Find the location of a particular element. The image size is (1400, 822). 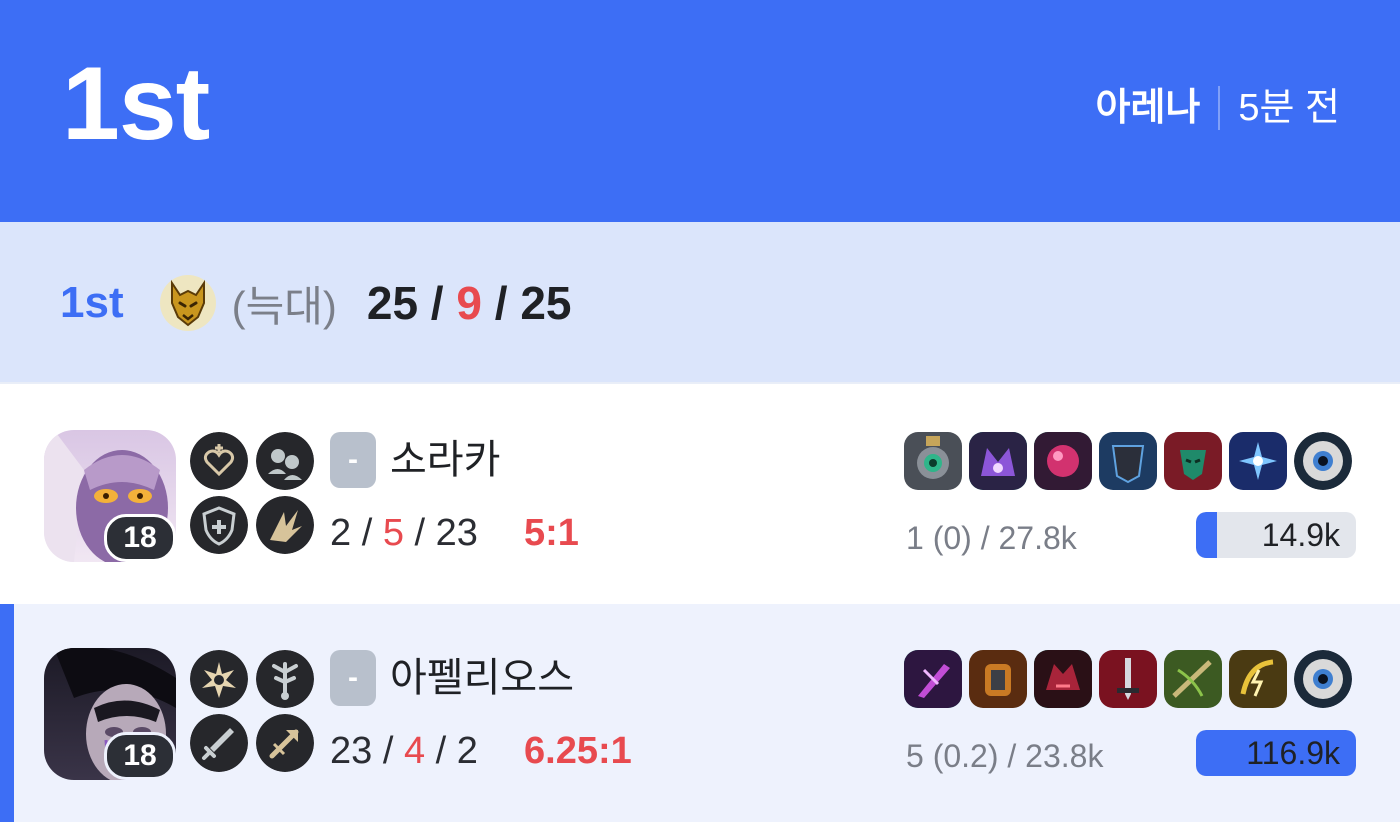

team-kills: 25 is located at coordinates (392, 303).